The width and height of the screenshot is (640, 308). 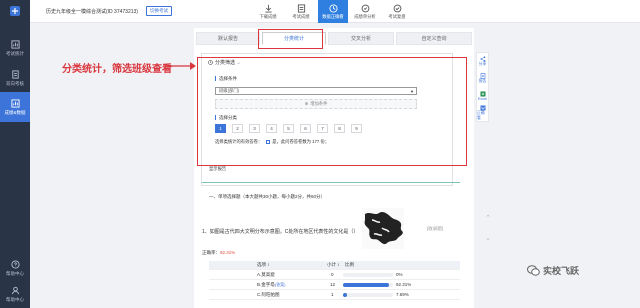 I want to click on right-tool-label: 分享, so click(x=482, y=64).